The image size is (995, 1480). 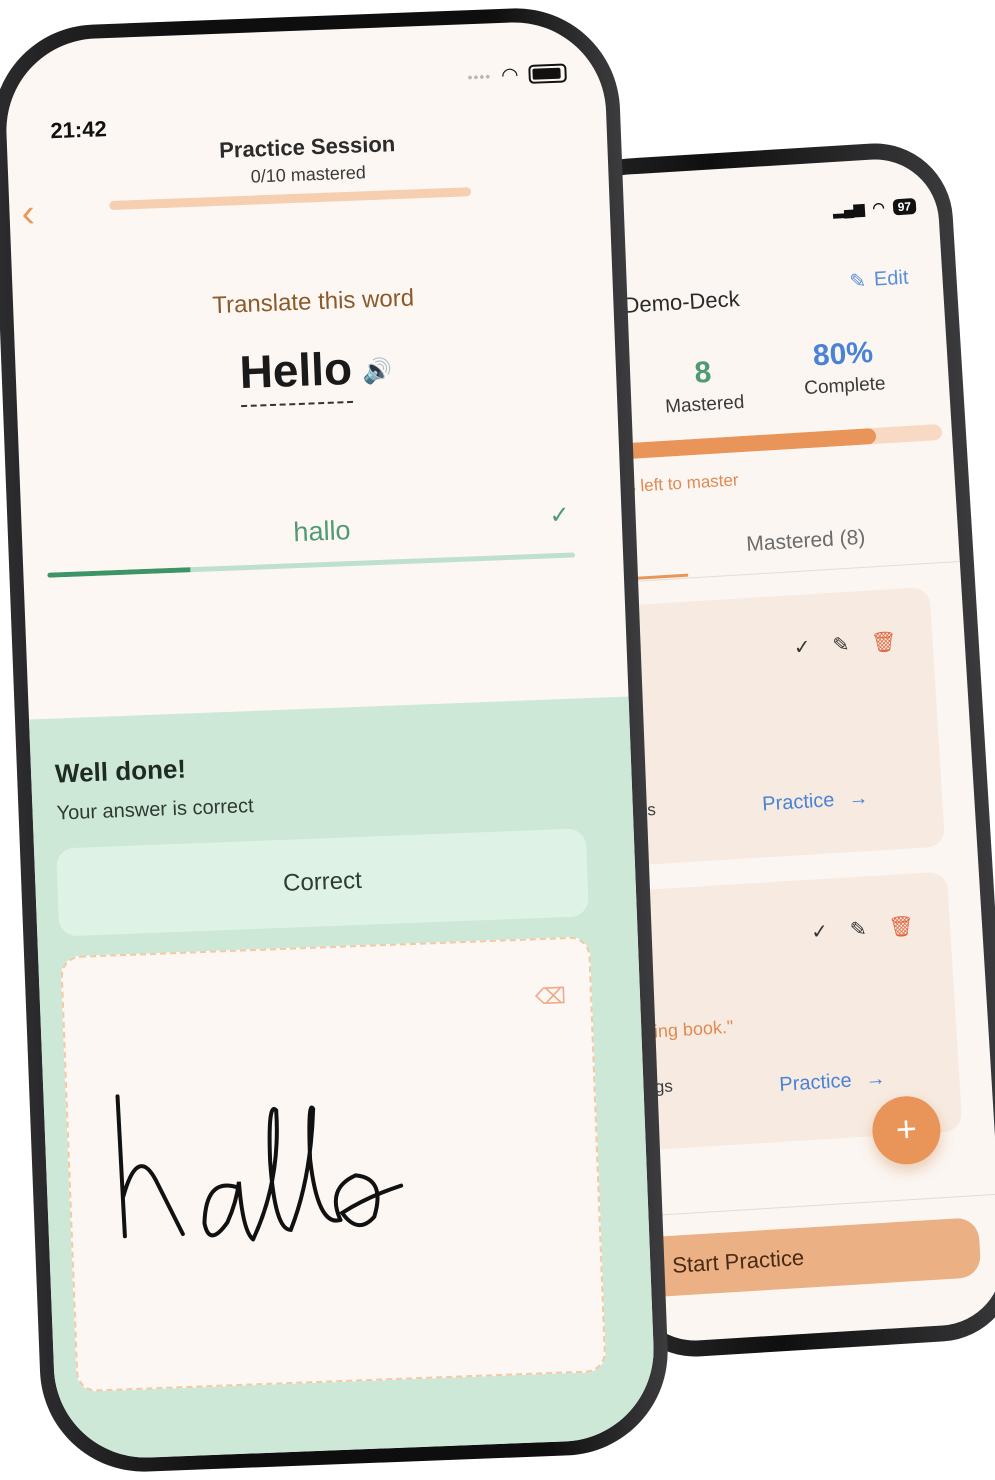 What do you see at coordinates (777, 726) in the screenshot?
I see `word-card: ✓ ✎ 🗑 ngs Practice →` at bounding box center [777, 726].